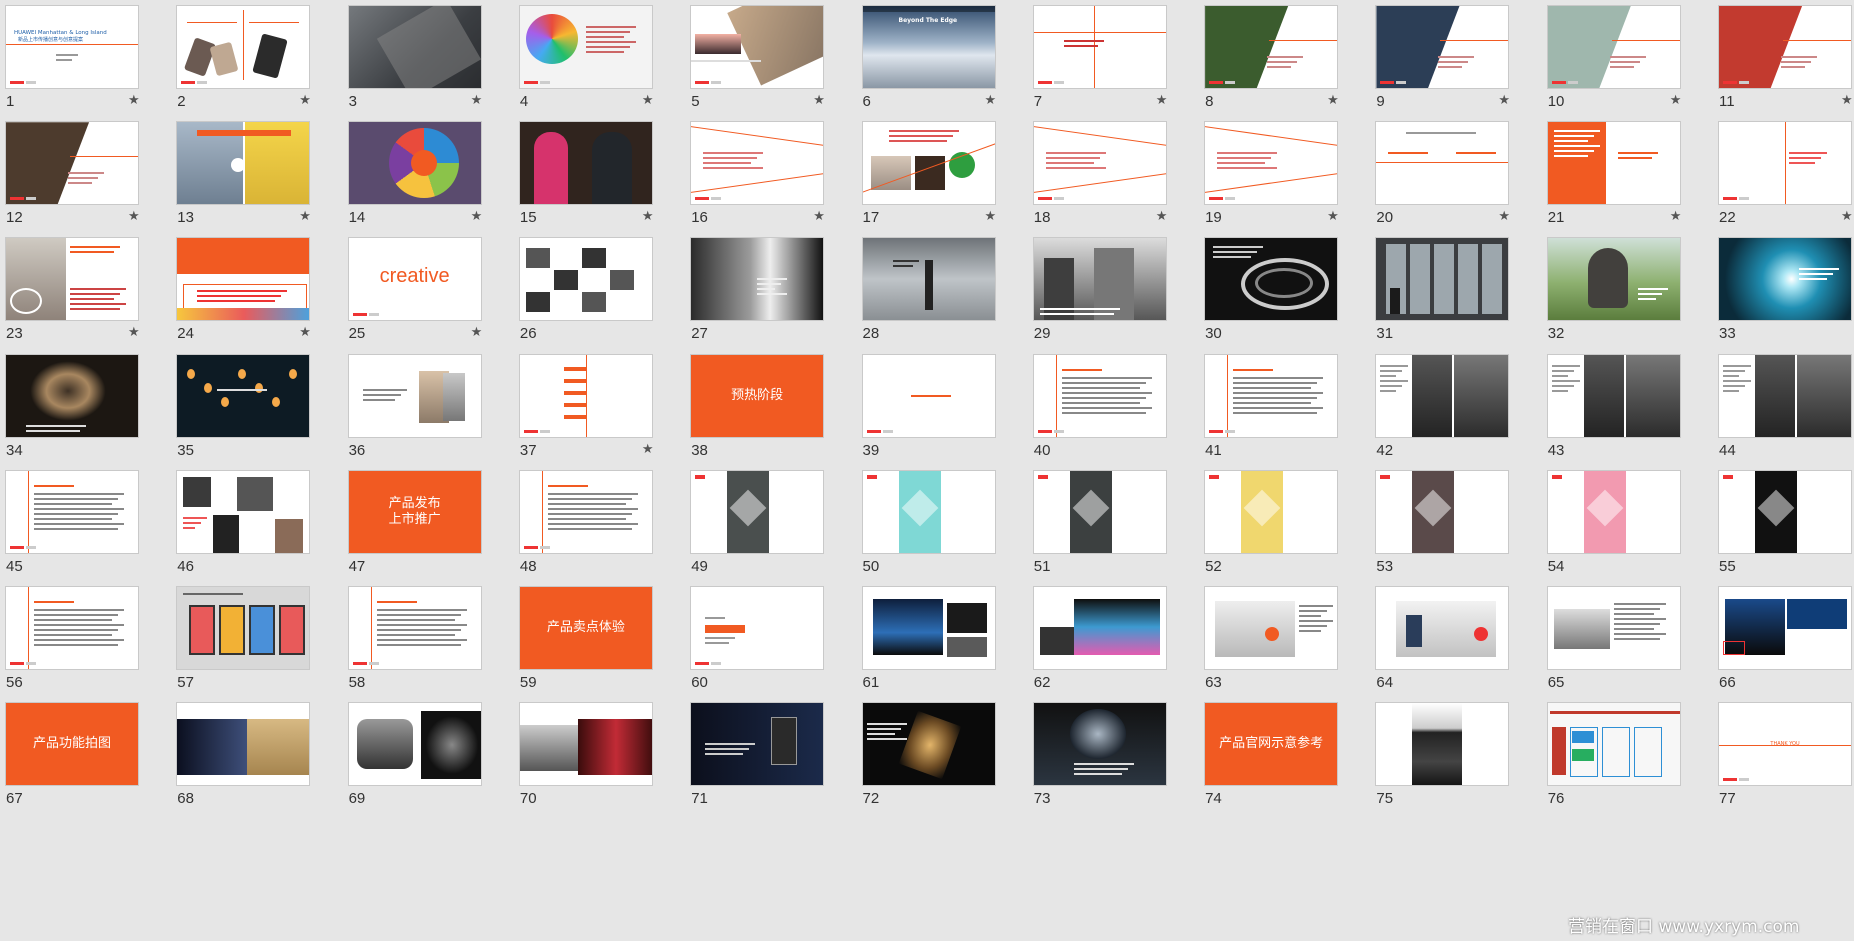  Describe the element at coordinates (414, 511) in the screenshot. I see `slide-preview: 产品发布 上市推广` at that location.